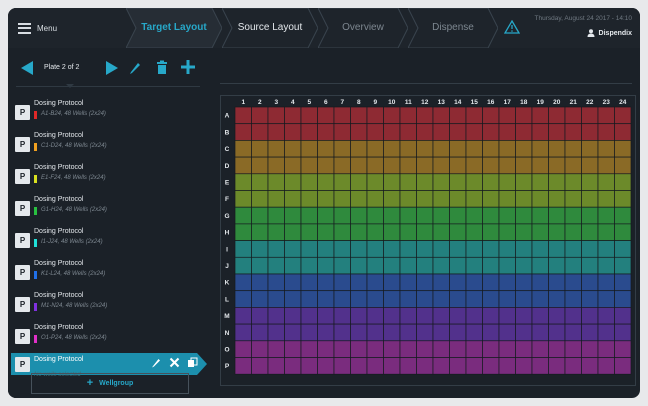 The image size is (648, 406). What do you see at coordinates (458, 215) in the screenshot?
I see `well-G14` at bounding box center [458, 215].